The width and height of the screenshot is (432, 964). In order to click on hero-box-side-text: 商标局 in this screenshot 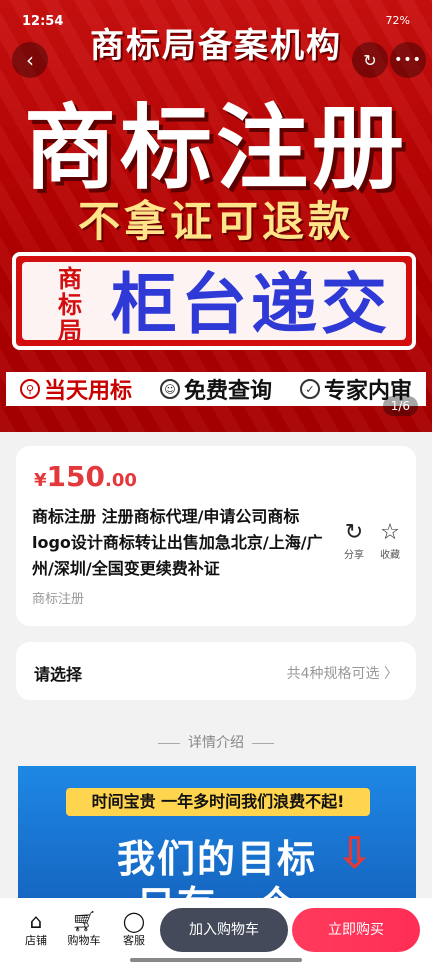, I will do `click(70, 305)`.